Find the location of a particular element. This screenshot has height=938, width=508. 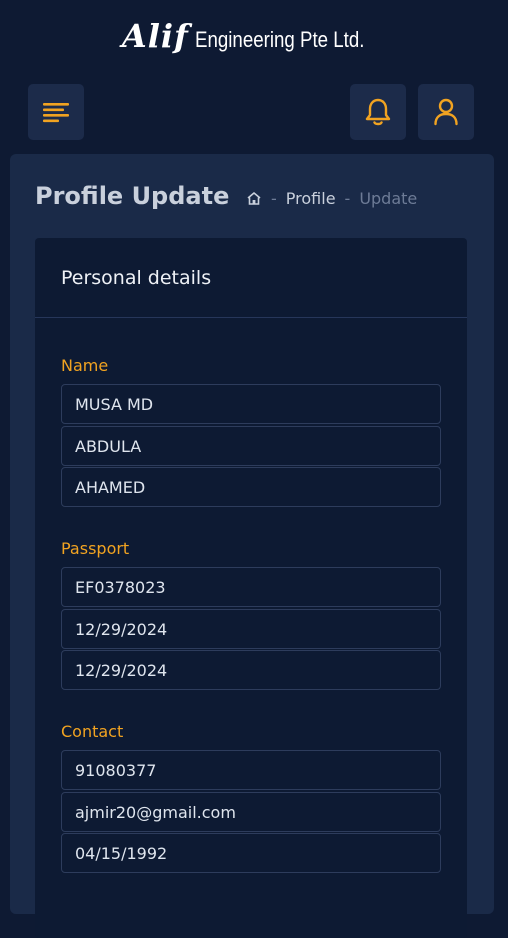

menu-lines-icon is located at coordinates (56, 113).